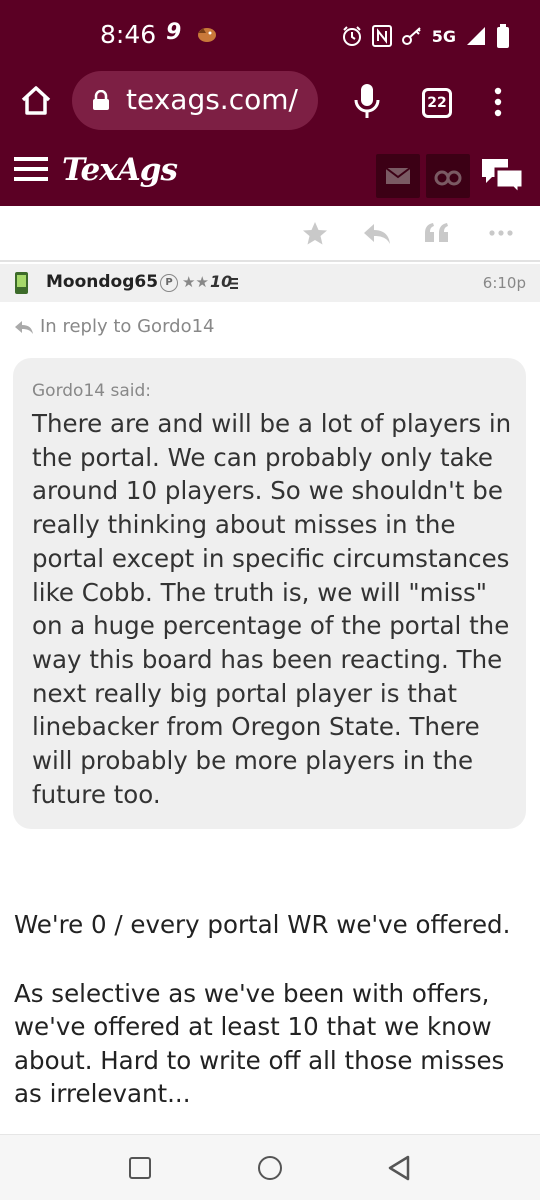 This screenshot has height=1200, width=540. I want to click on in-reply-to-text: In reply to Gordo14, so click(127, 326).